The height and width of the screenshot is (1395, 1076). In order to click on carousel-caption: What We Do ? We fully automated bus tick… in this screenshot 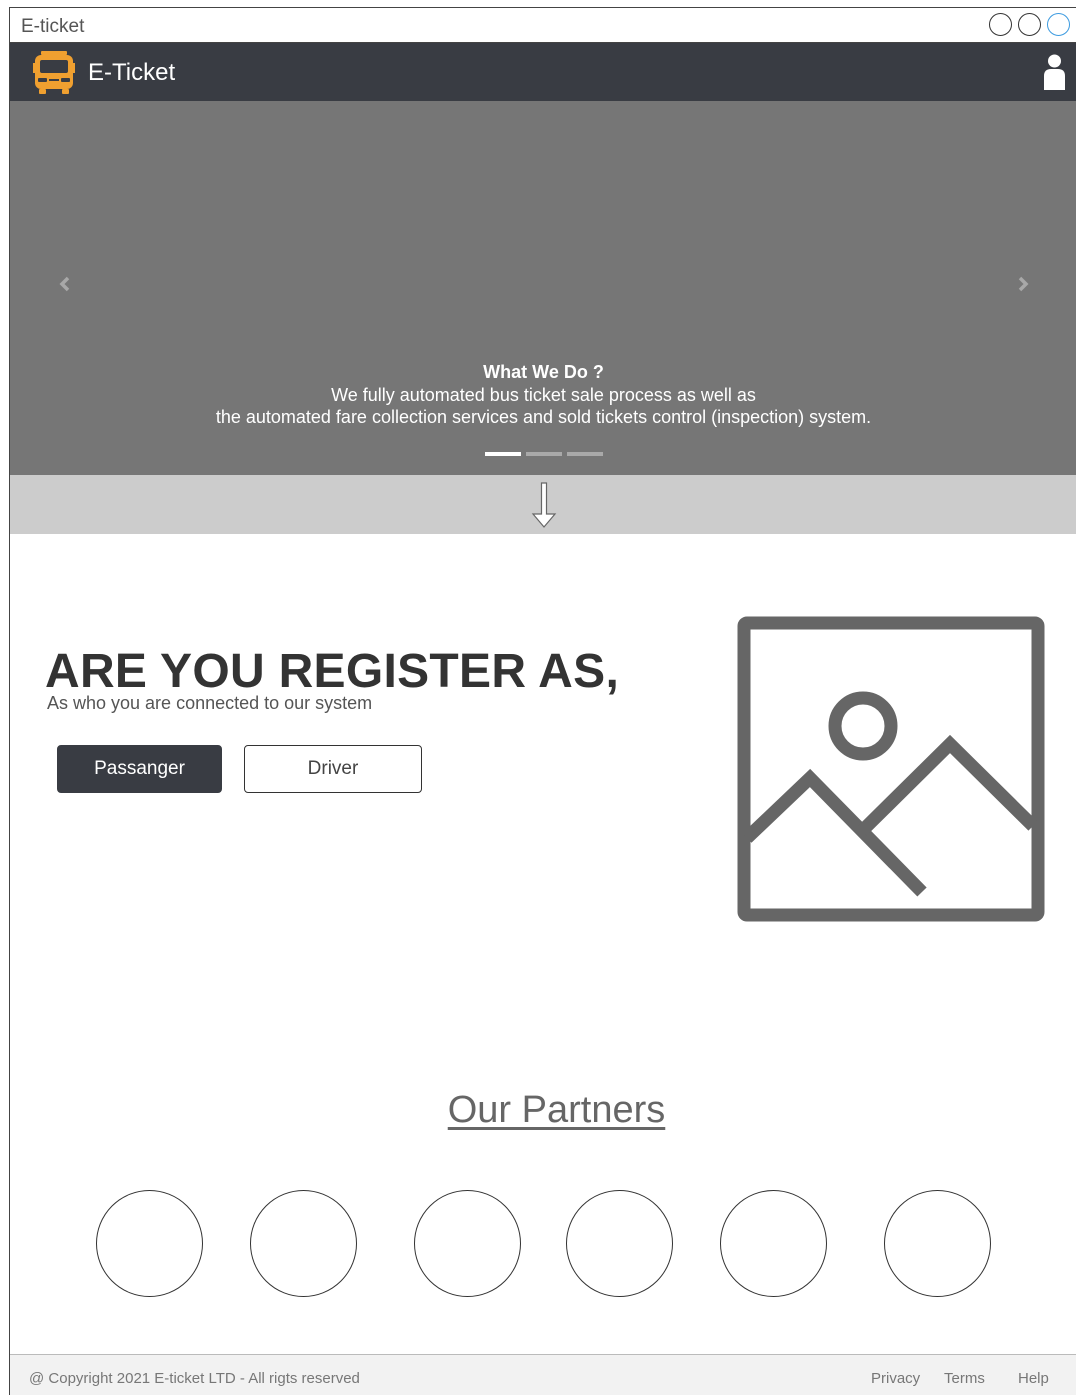, I will do `click(543, 395)`.